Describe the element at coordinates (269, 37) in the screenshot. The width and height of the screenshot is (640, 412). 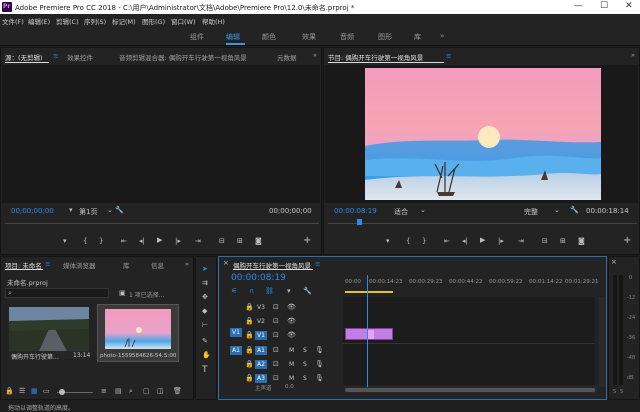
I see `workspace-color: 颜色` at that location.